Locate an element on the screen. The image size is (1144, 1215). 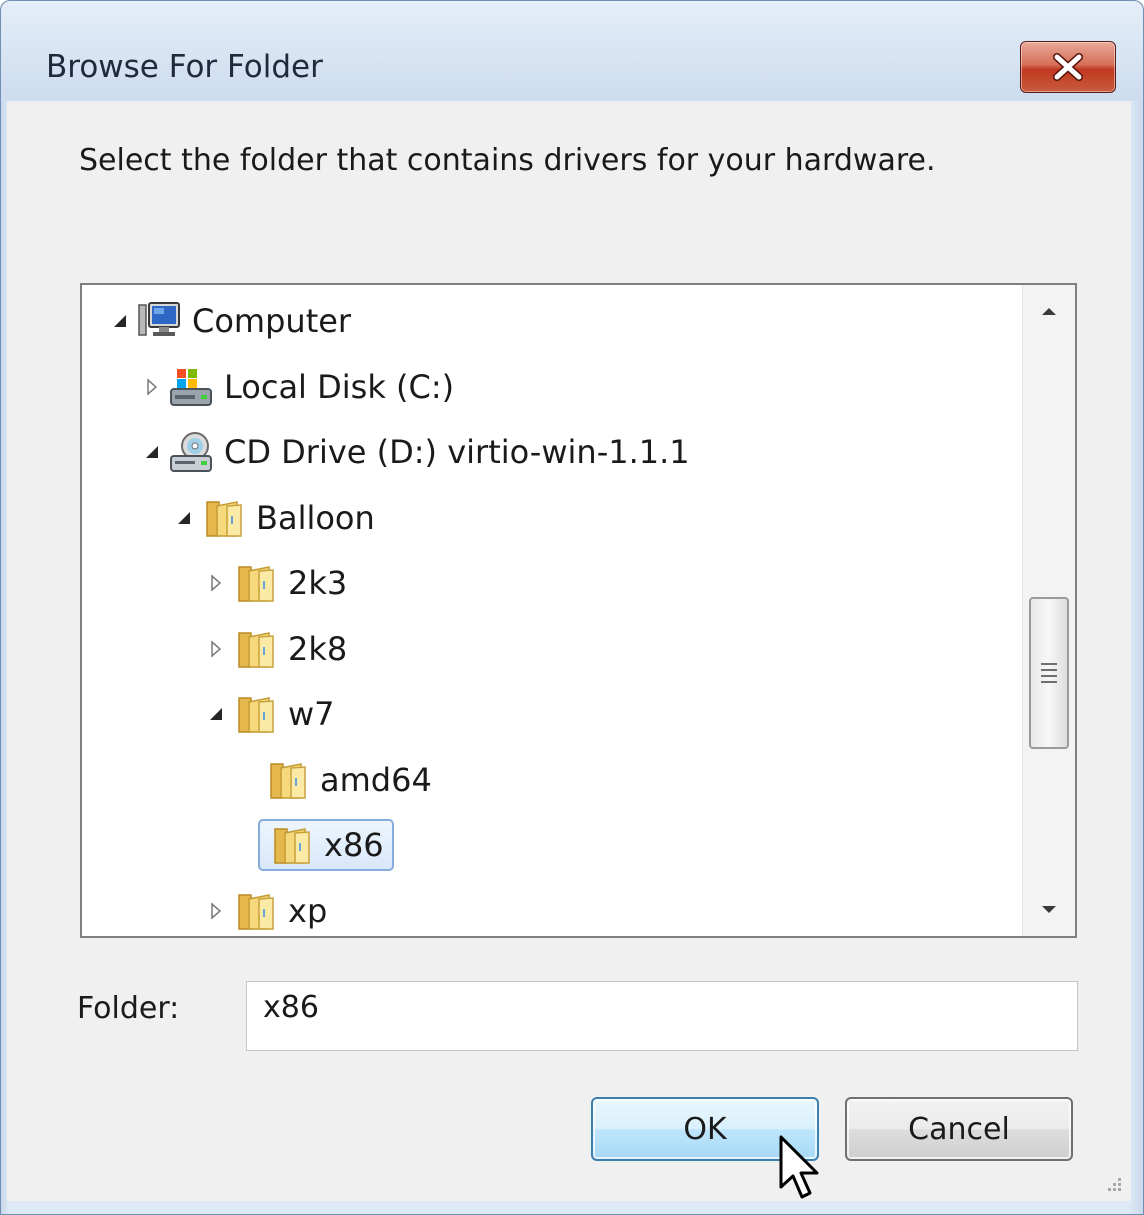
selected-item-highlight: x86 is located at coordinates (326, 845).